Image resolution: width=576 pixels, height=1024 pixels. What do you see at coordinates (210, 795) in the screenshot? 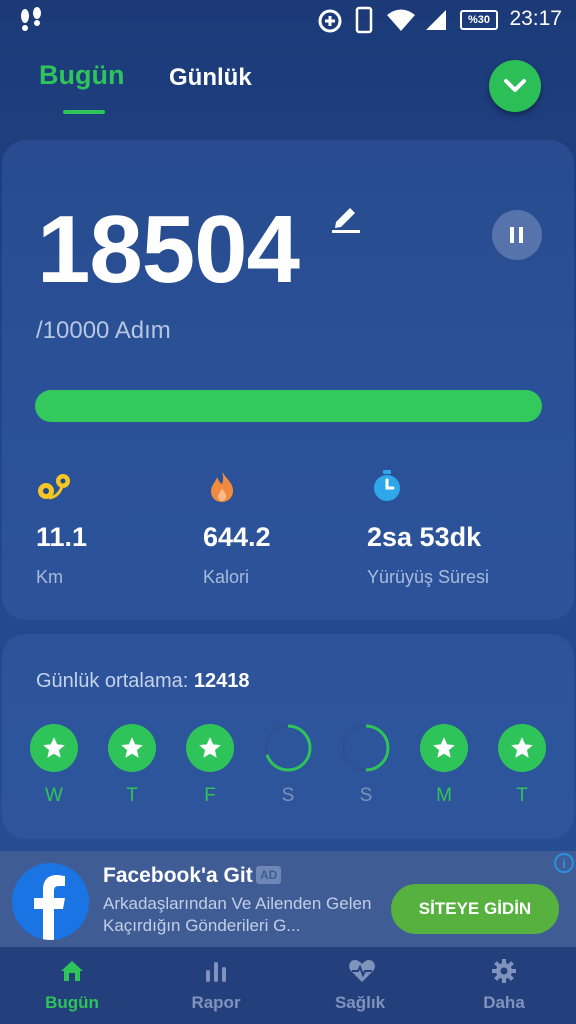
I see `day-label: F` at bounding box center [210, 795].